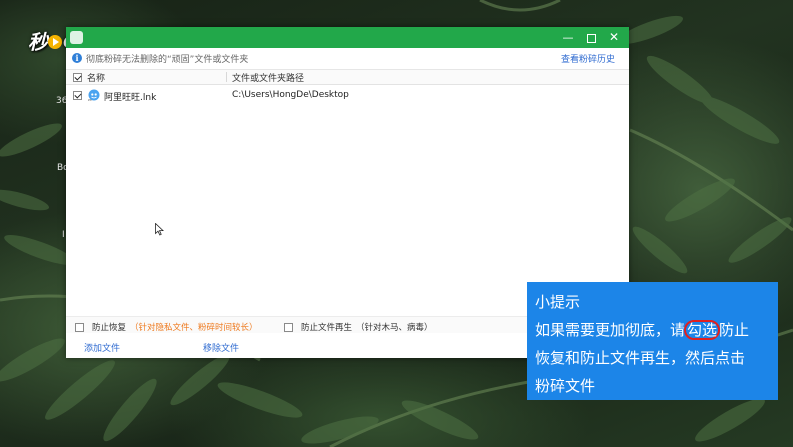 Image resolution: width=793 pixels, height=447 pixels. Describe the element at coordinates (159, 229) in the screenshot. I see `mouse-cursor-icon` at that location.